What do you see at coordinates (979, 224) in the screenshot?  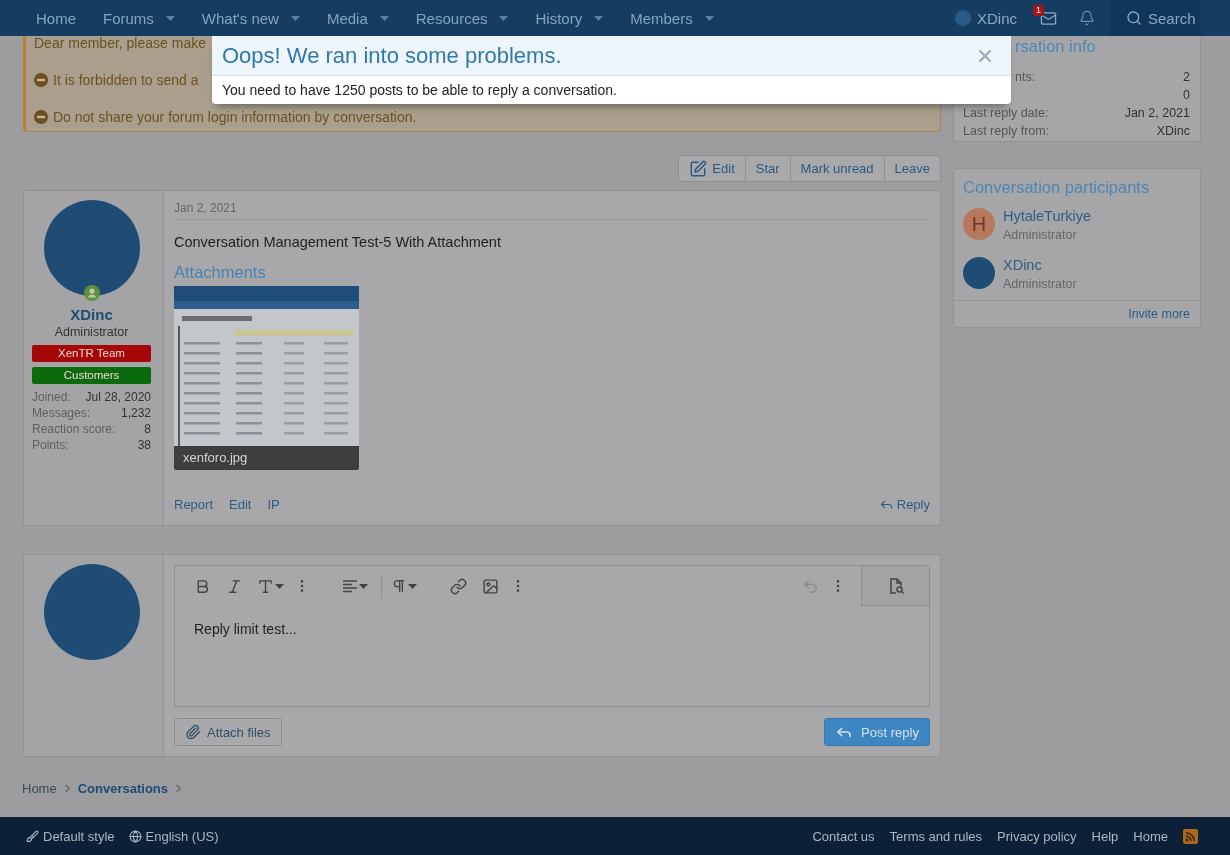 I see `letter-avatar: H` at bounding box center [979, 224].